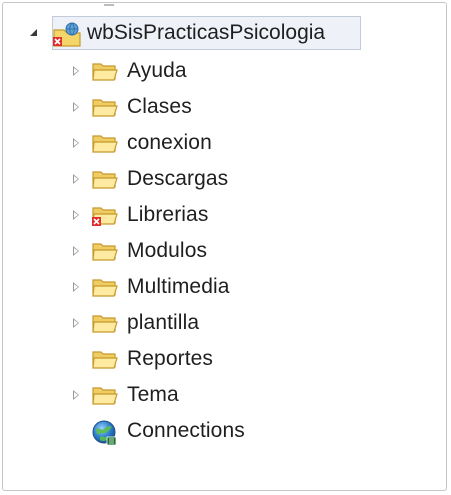  Describe the element at coordinates (163, 322) in the screenshot. I see `tree-item-label: plantilla` at that location.